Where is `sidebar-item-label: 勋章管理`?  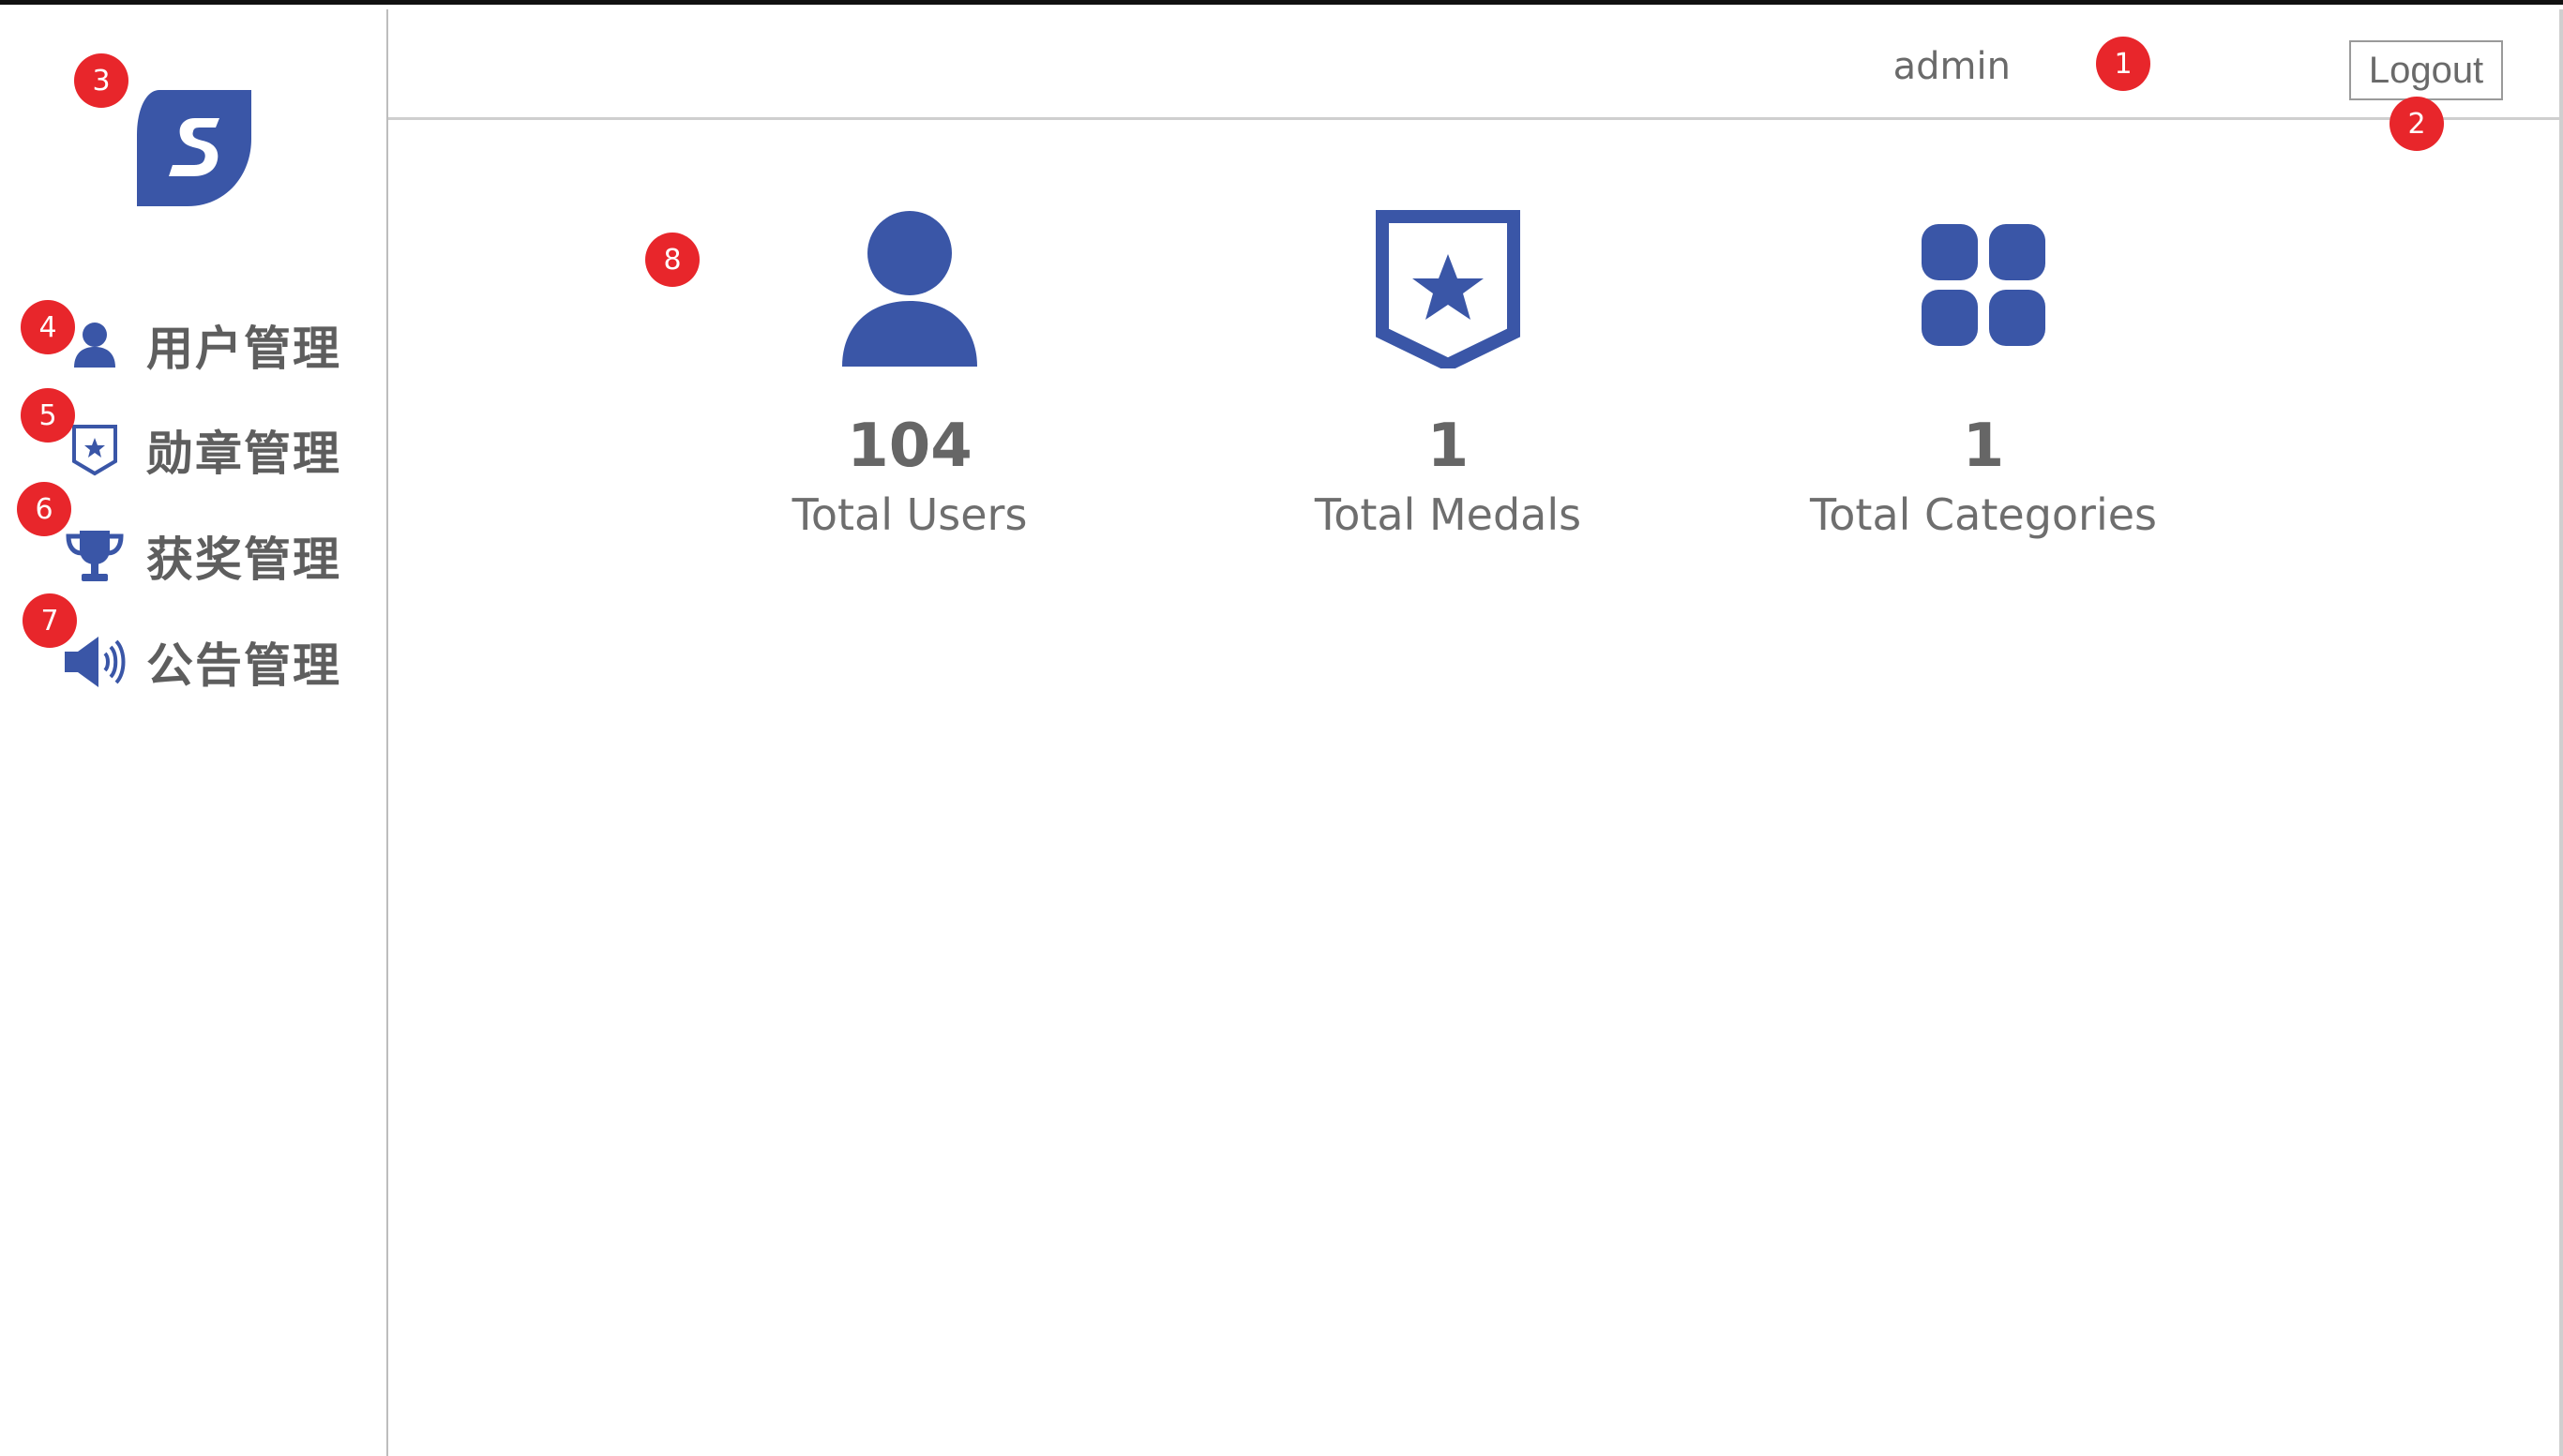 sidebar-item-label: 勋章管理 is located at coordinates (243, 454).